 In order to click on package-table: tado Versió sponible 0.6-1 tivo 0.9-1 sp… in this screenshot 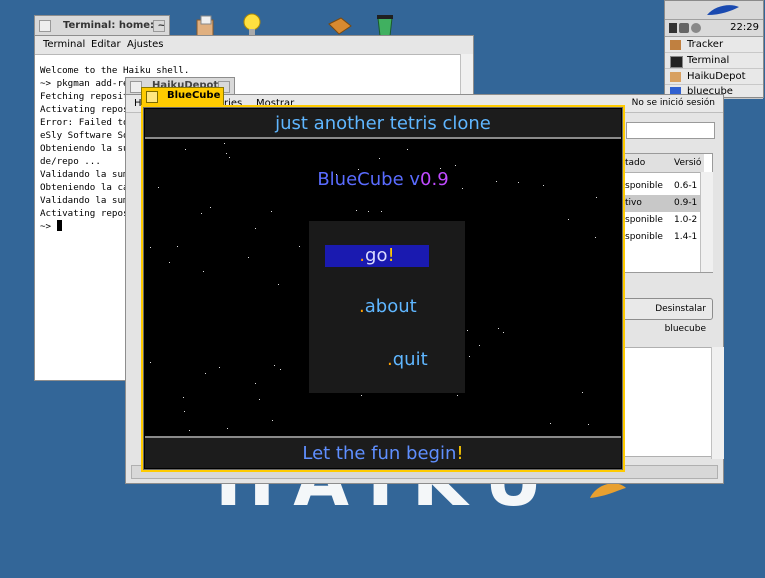, I will do `click(667, 213)`.